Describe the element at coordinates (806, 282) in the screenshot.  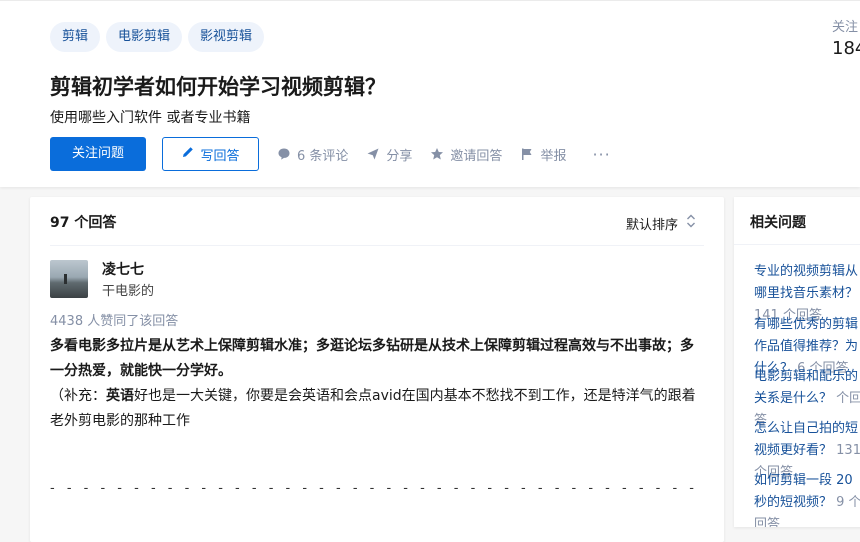
I see `related-question-link: 专业的视频剪辑从哪里找音乐素材？` at that location.